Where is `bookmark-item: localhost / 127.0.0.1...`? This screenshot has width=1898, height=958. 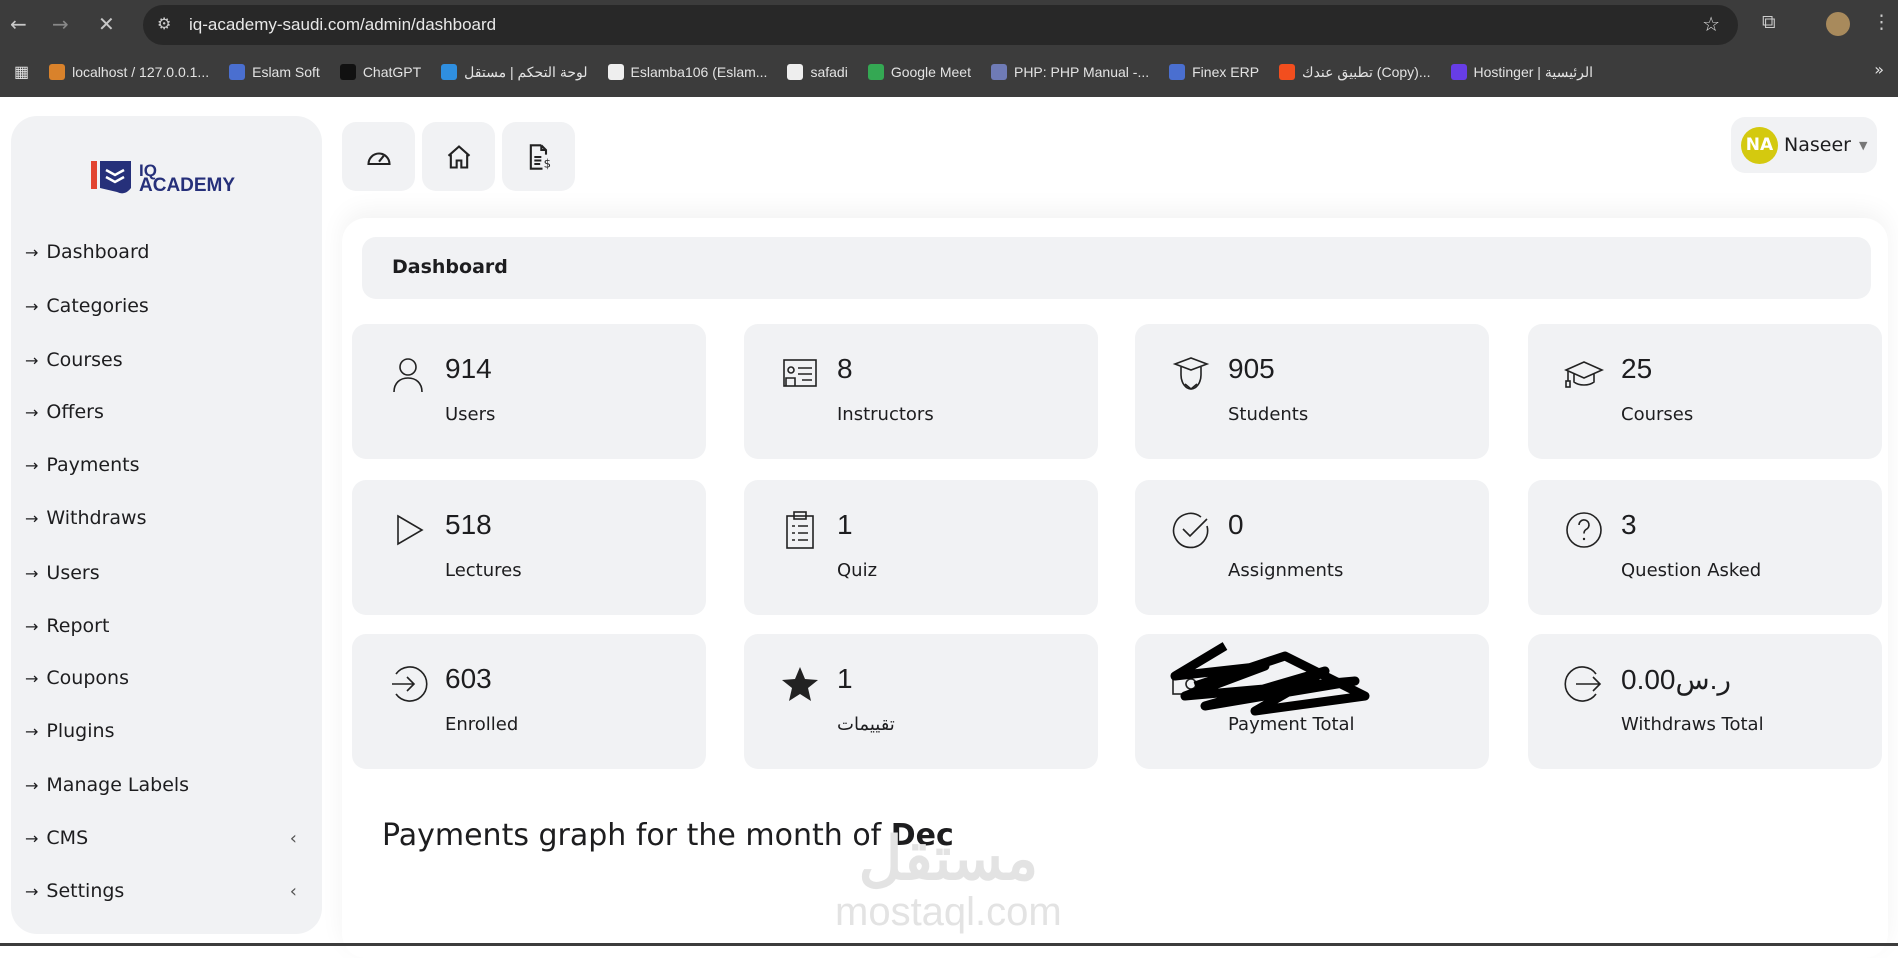 bookmark-item: localhost / 127.0.0.1... is located at coordinates (129, 72).